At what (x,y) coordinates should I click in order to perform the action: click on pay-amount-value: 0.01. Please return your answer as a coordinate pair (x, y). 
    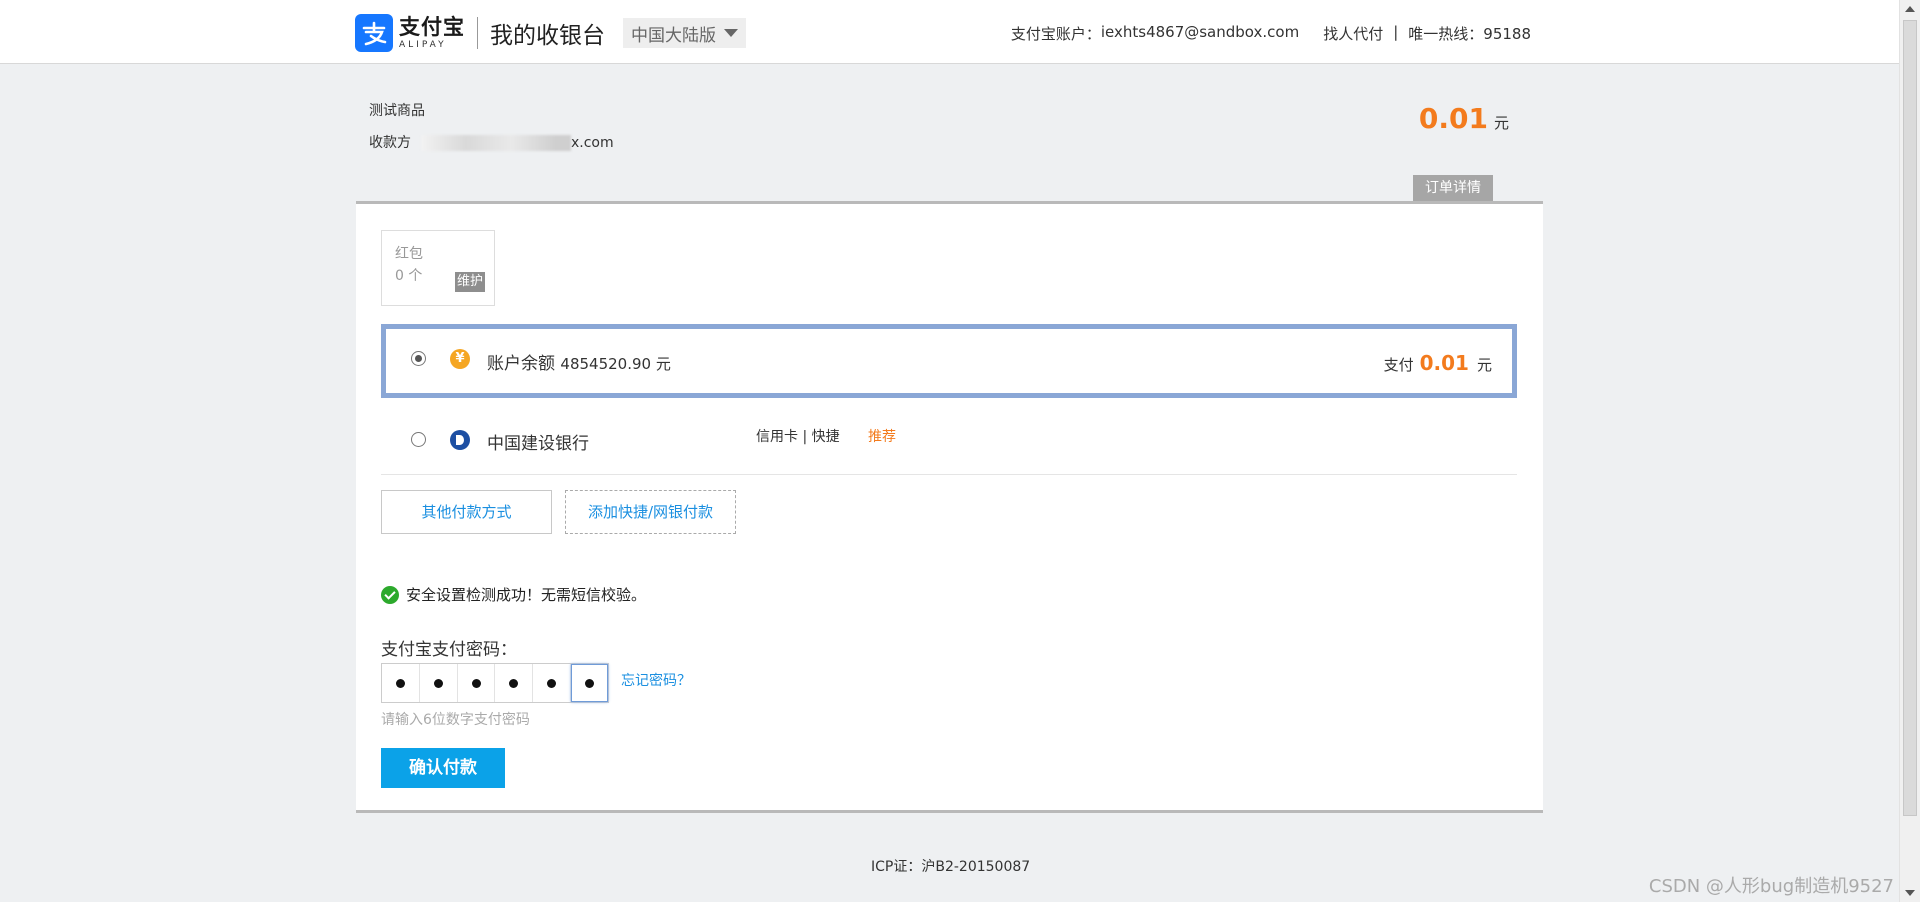
    Looking at the image, I should click on (1444, 363).